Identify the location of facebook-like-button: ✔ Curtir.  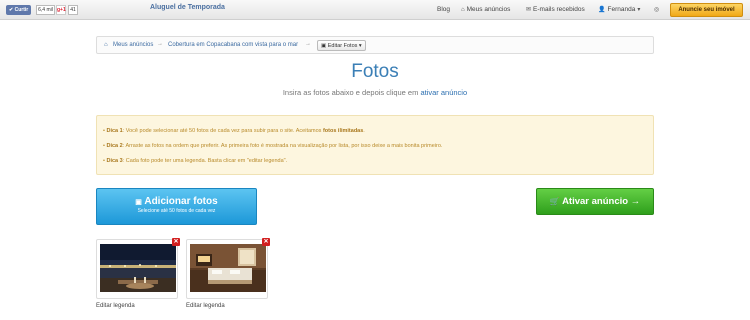
(19, 10).